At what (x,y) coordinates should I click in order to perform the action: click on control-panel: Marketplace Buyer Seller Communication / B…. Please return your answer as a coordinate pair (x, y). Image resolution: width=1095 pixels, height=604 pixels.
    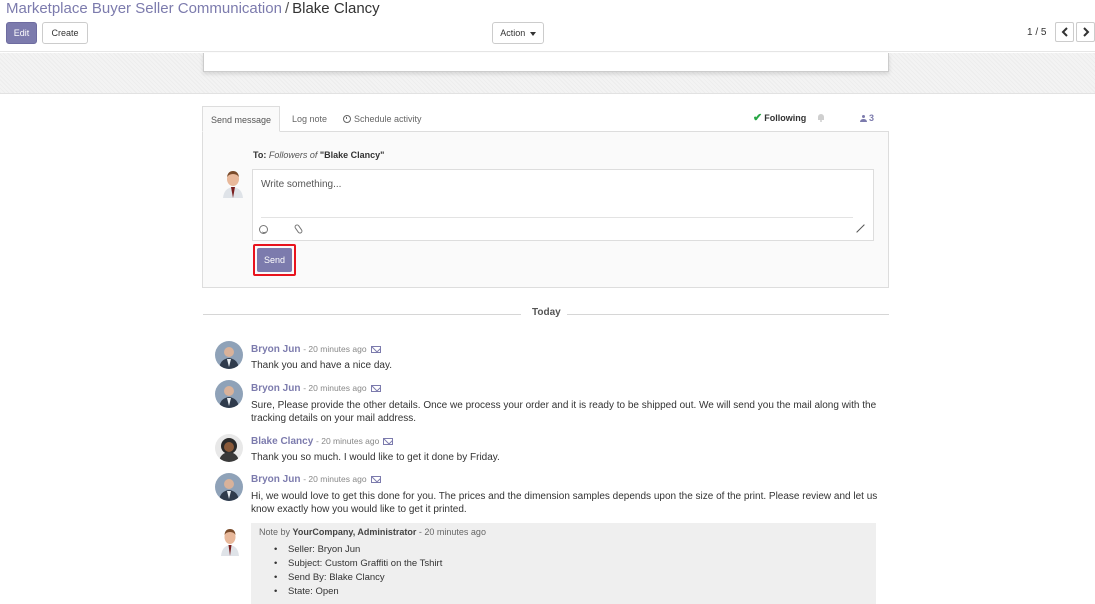
    Looking at the image, I should click on (547, 26).